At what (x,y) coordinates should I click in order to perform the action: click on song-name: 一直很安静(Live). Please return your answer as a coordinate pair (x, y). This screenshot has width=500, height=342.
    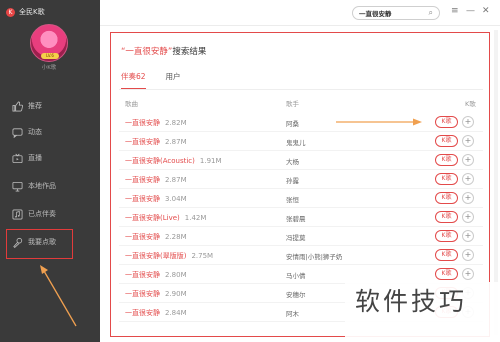
    Looking at the image, I should click on (152, 218).